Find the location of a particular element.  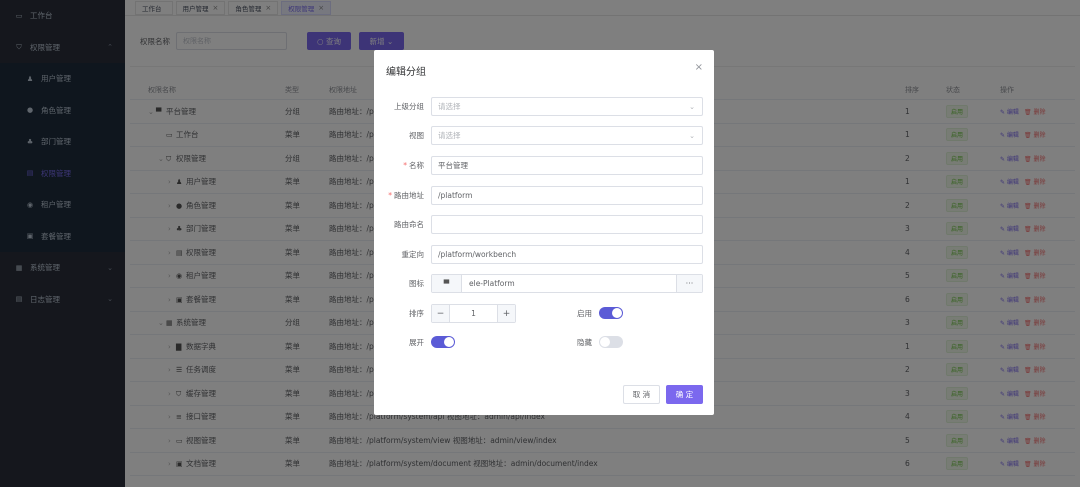

sort-value: 1 is located at coordinates (473, 313).